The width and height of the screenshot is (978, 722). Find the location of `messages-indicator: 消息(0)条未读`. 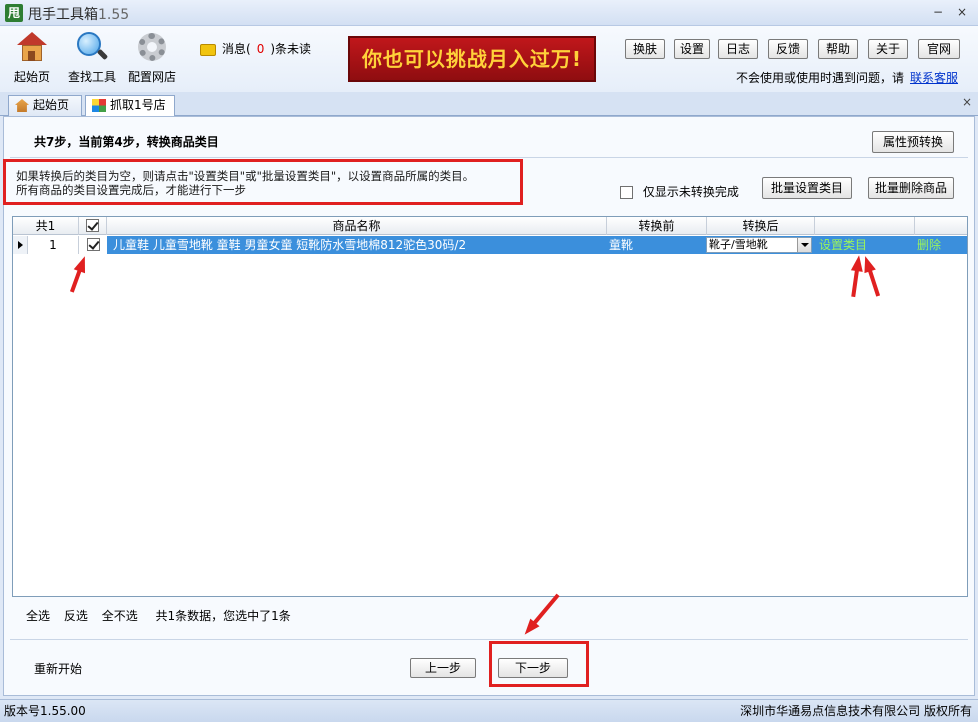

messages-indicator: 消息(0)条未读 is located at coordinates (255, 48).